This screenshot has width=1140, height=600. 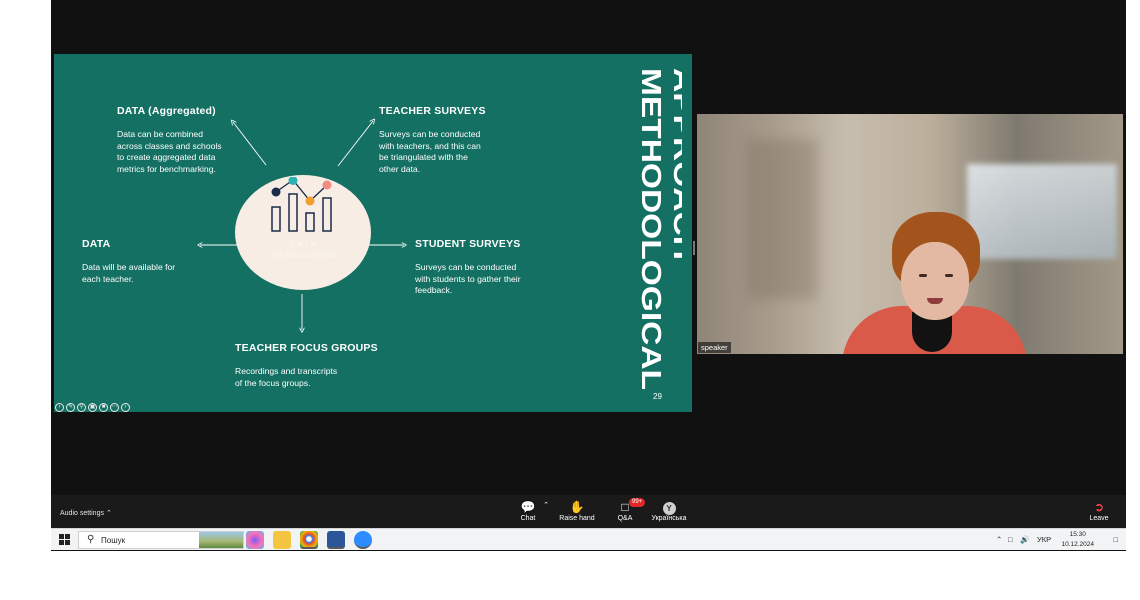 I want to click on background-window, so click(x=1042, y=211).